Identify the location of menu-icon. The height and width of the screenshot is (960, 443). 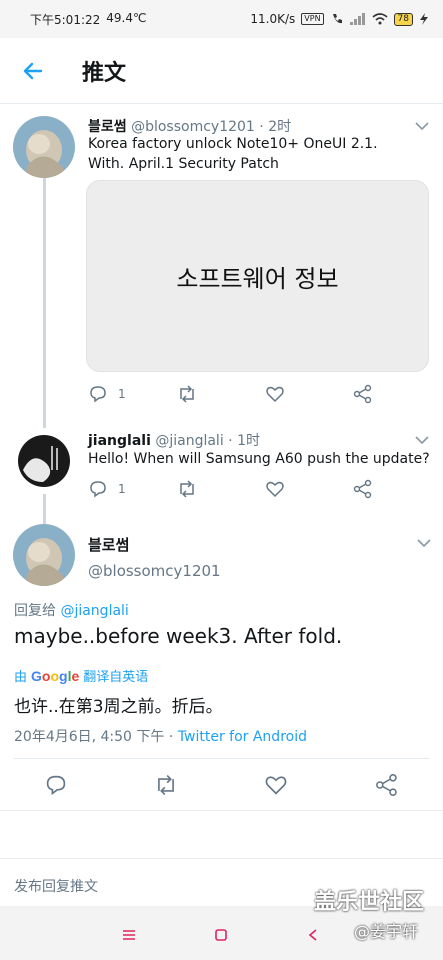
(129, 935).